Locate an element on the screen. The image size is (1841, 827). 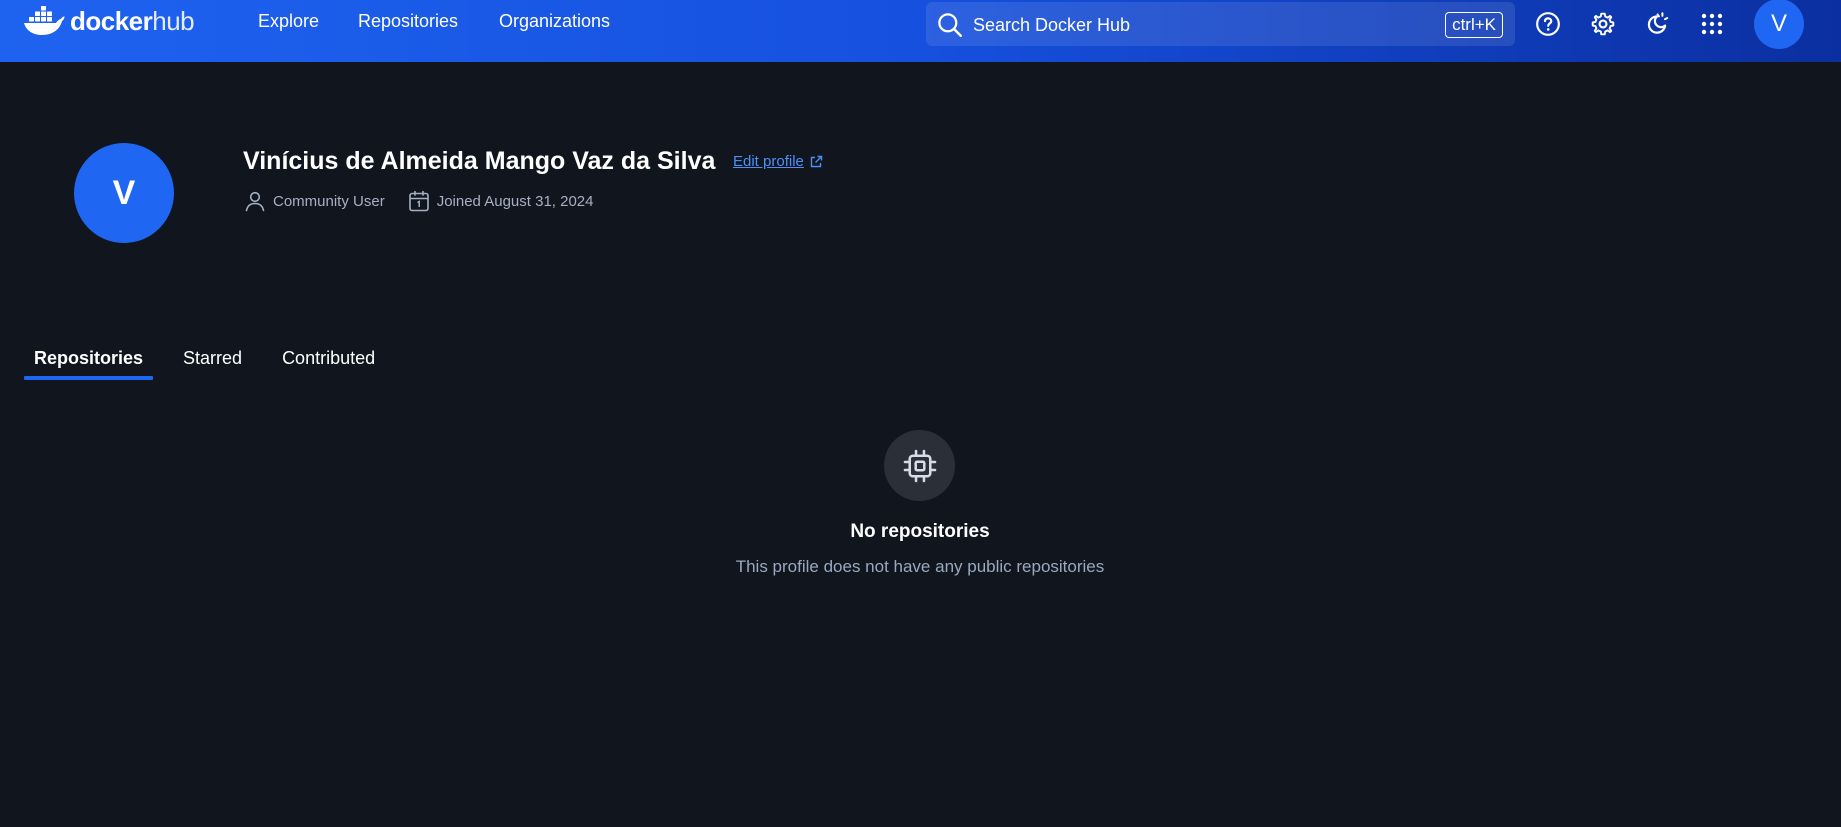
theme-toggle-icon is located at coordinates (1658, 23).